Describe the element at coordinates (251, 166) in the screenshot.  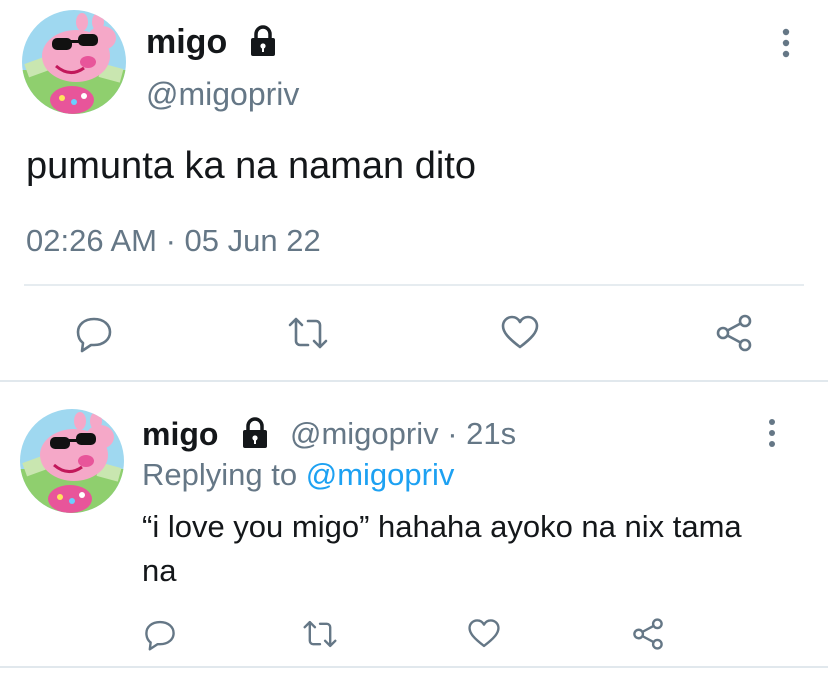
I see `tweet-text: pumunta ka na naman dito` at that location.